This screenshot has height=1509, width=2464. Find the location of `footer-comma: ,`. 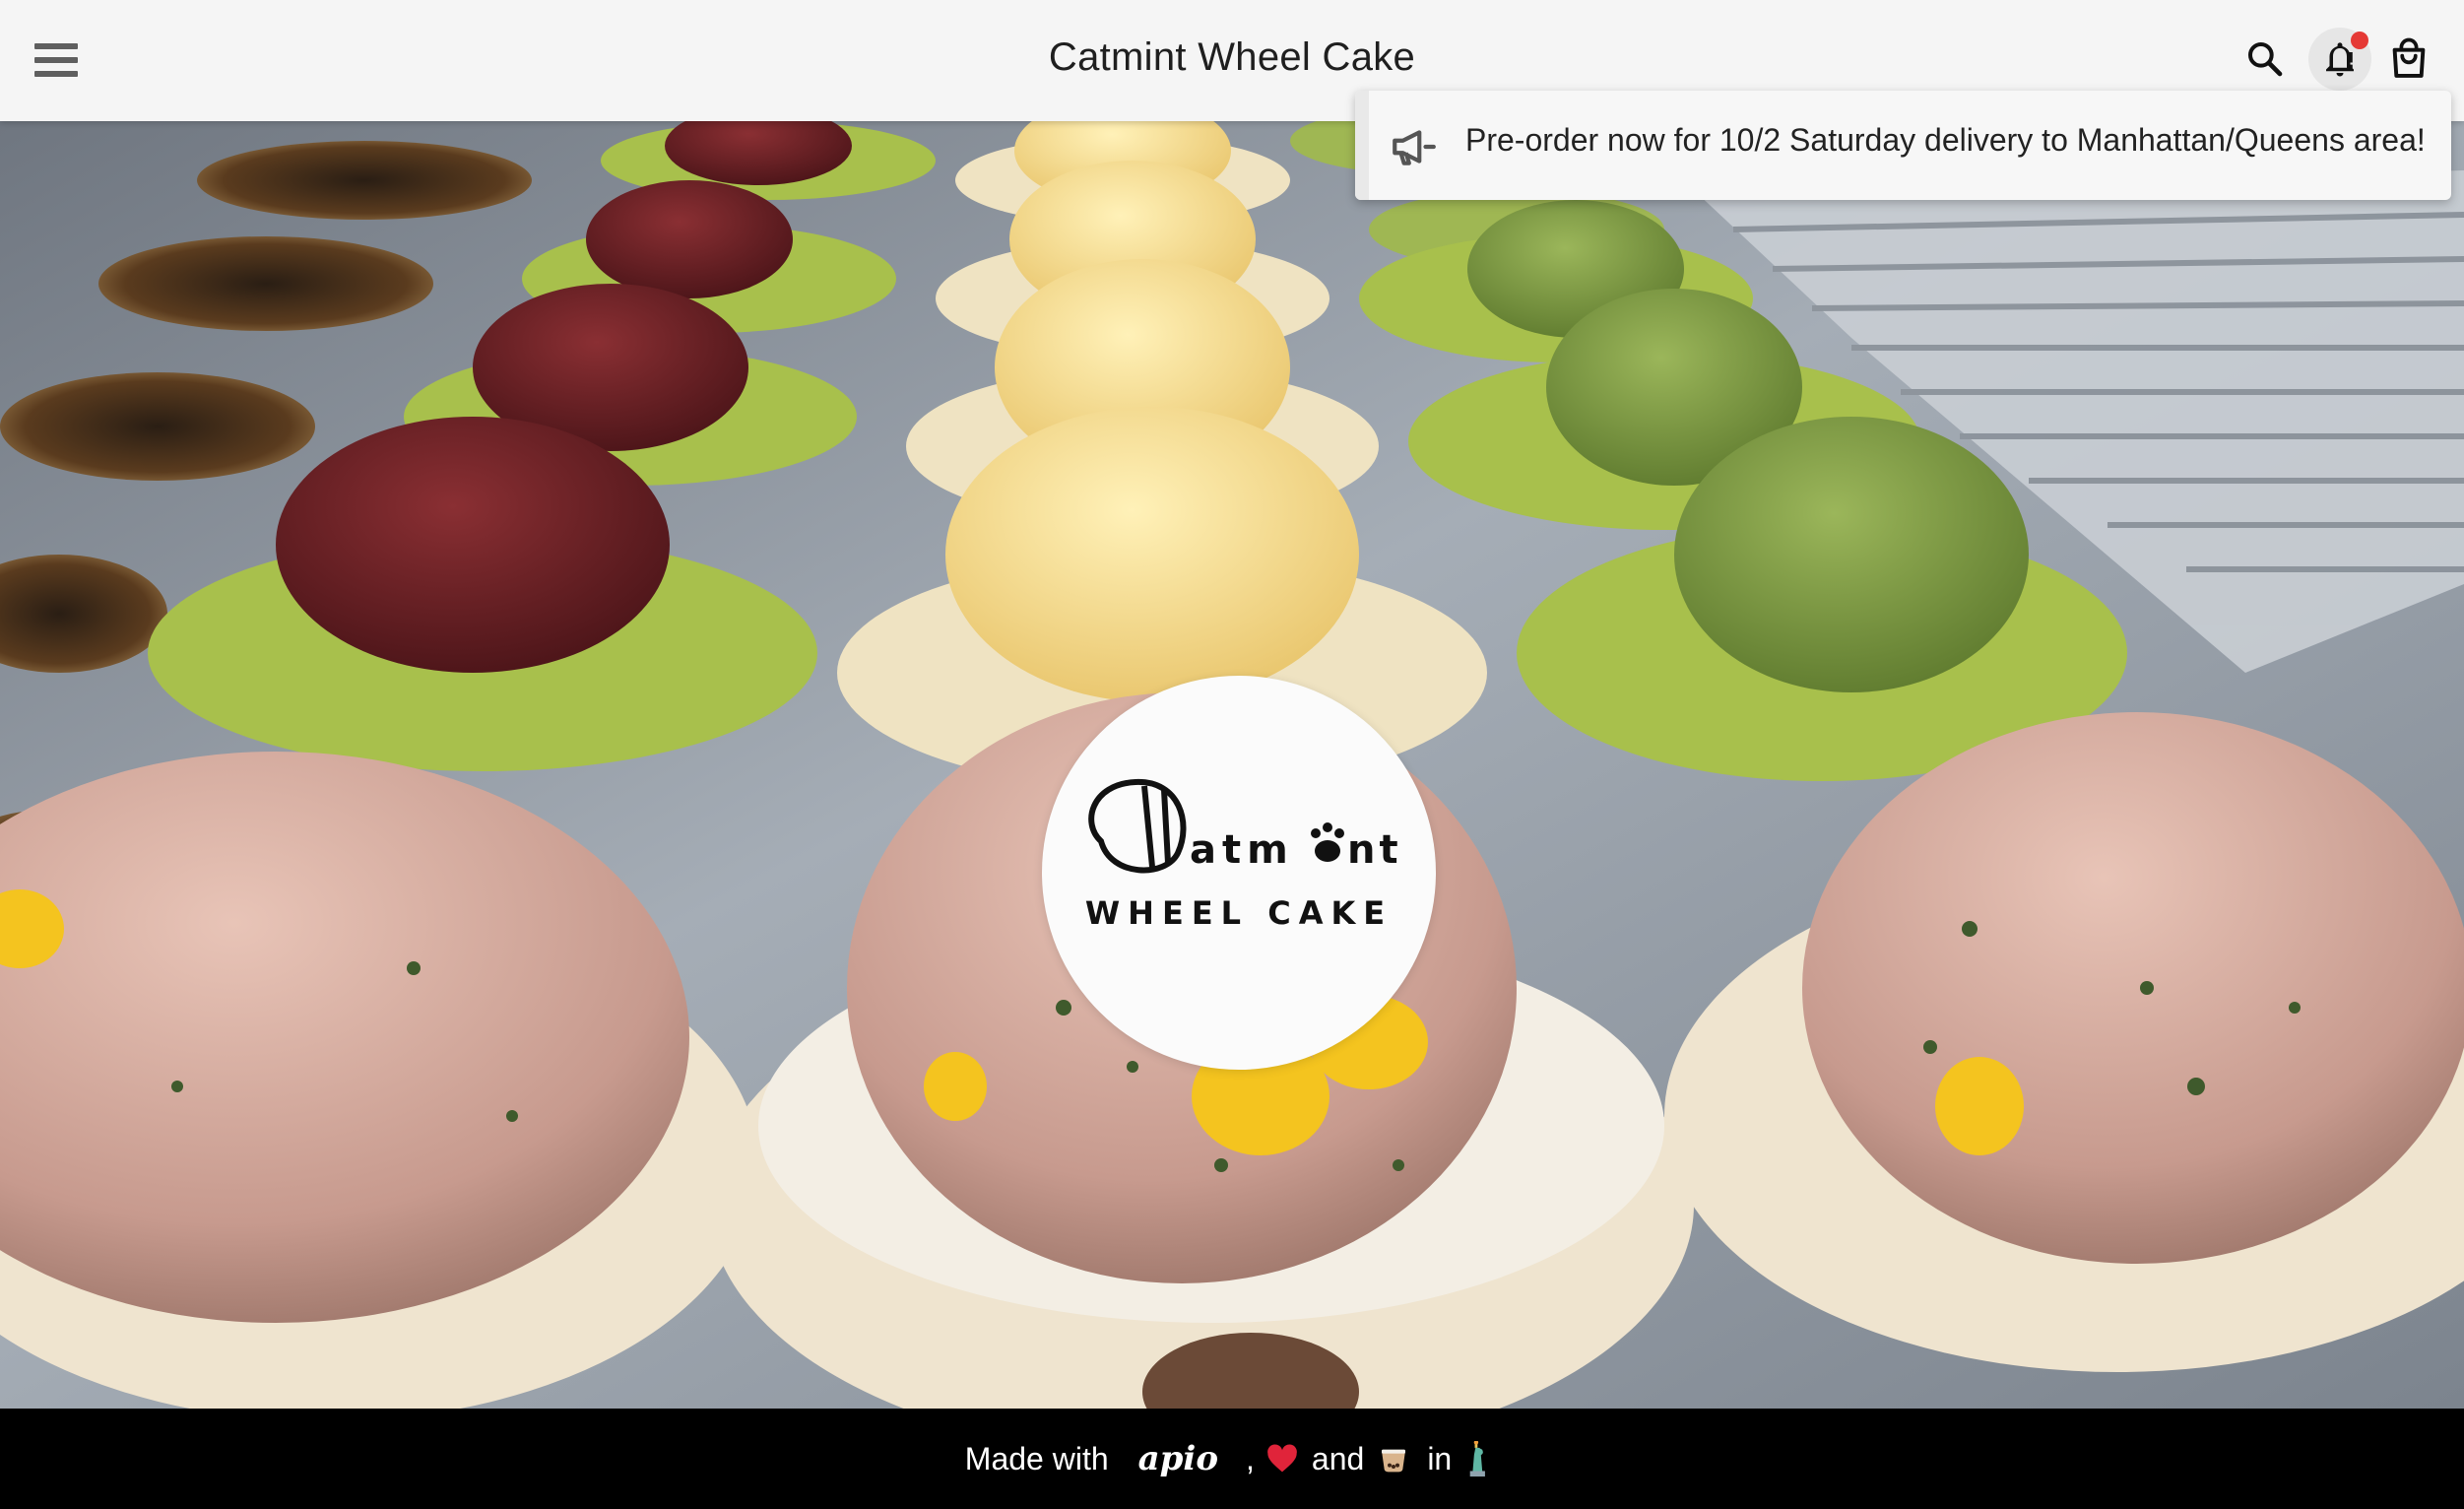

footer-comma: , is located at coordinates (1250, 1458).